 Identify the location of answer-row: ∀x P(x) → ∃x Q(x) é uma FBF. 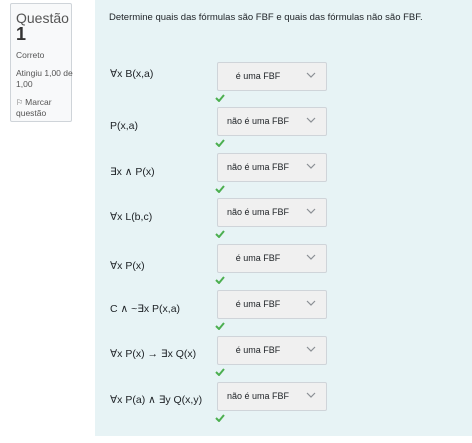
(283, 358).